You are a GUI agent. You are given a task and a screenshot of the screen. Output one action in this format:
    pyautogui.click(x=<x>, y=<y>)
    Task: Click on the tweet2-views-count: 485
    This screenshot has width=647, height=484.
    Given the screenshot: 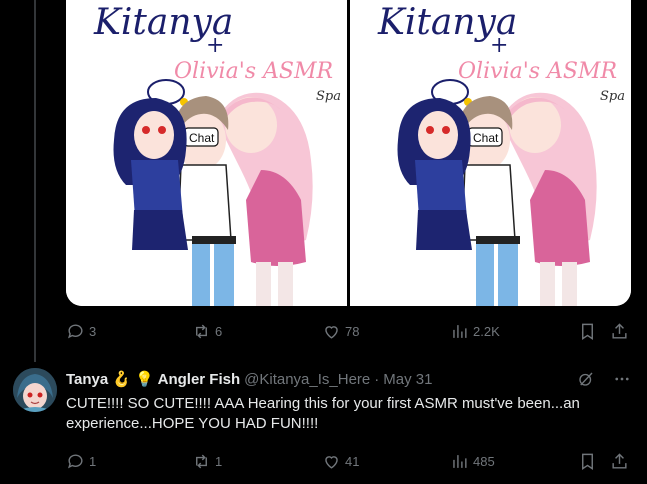 What is the action you would take?
    pyautogui.click(x=484, y=461)
    